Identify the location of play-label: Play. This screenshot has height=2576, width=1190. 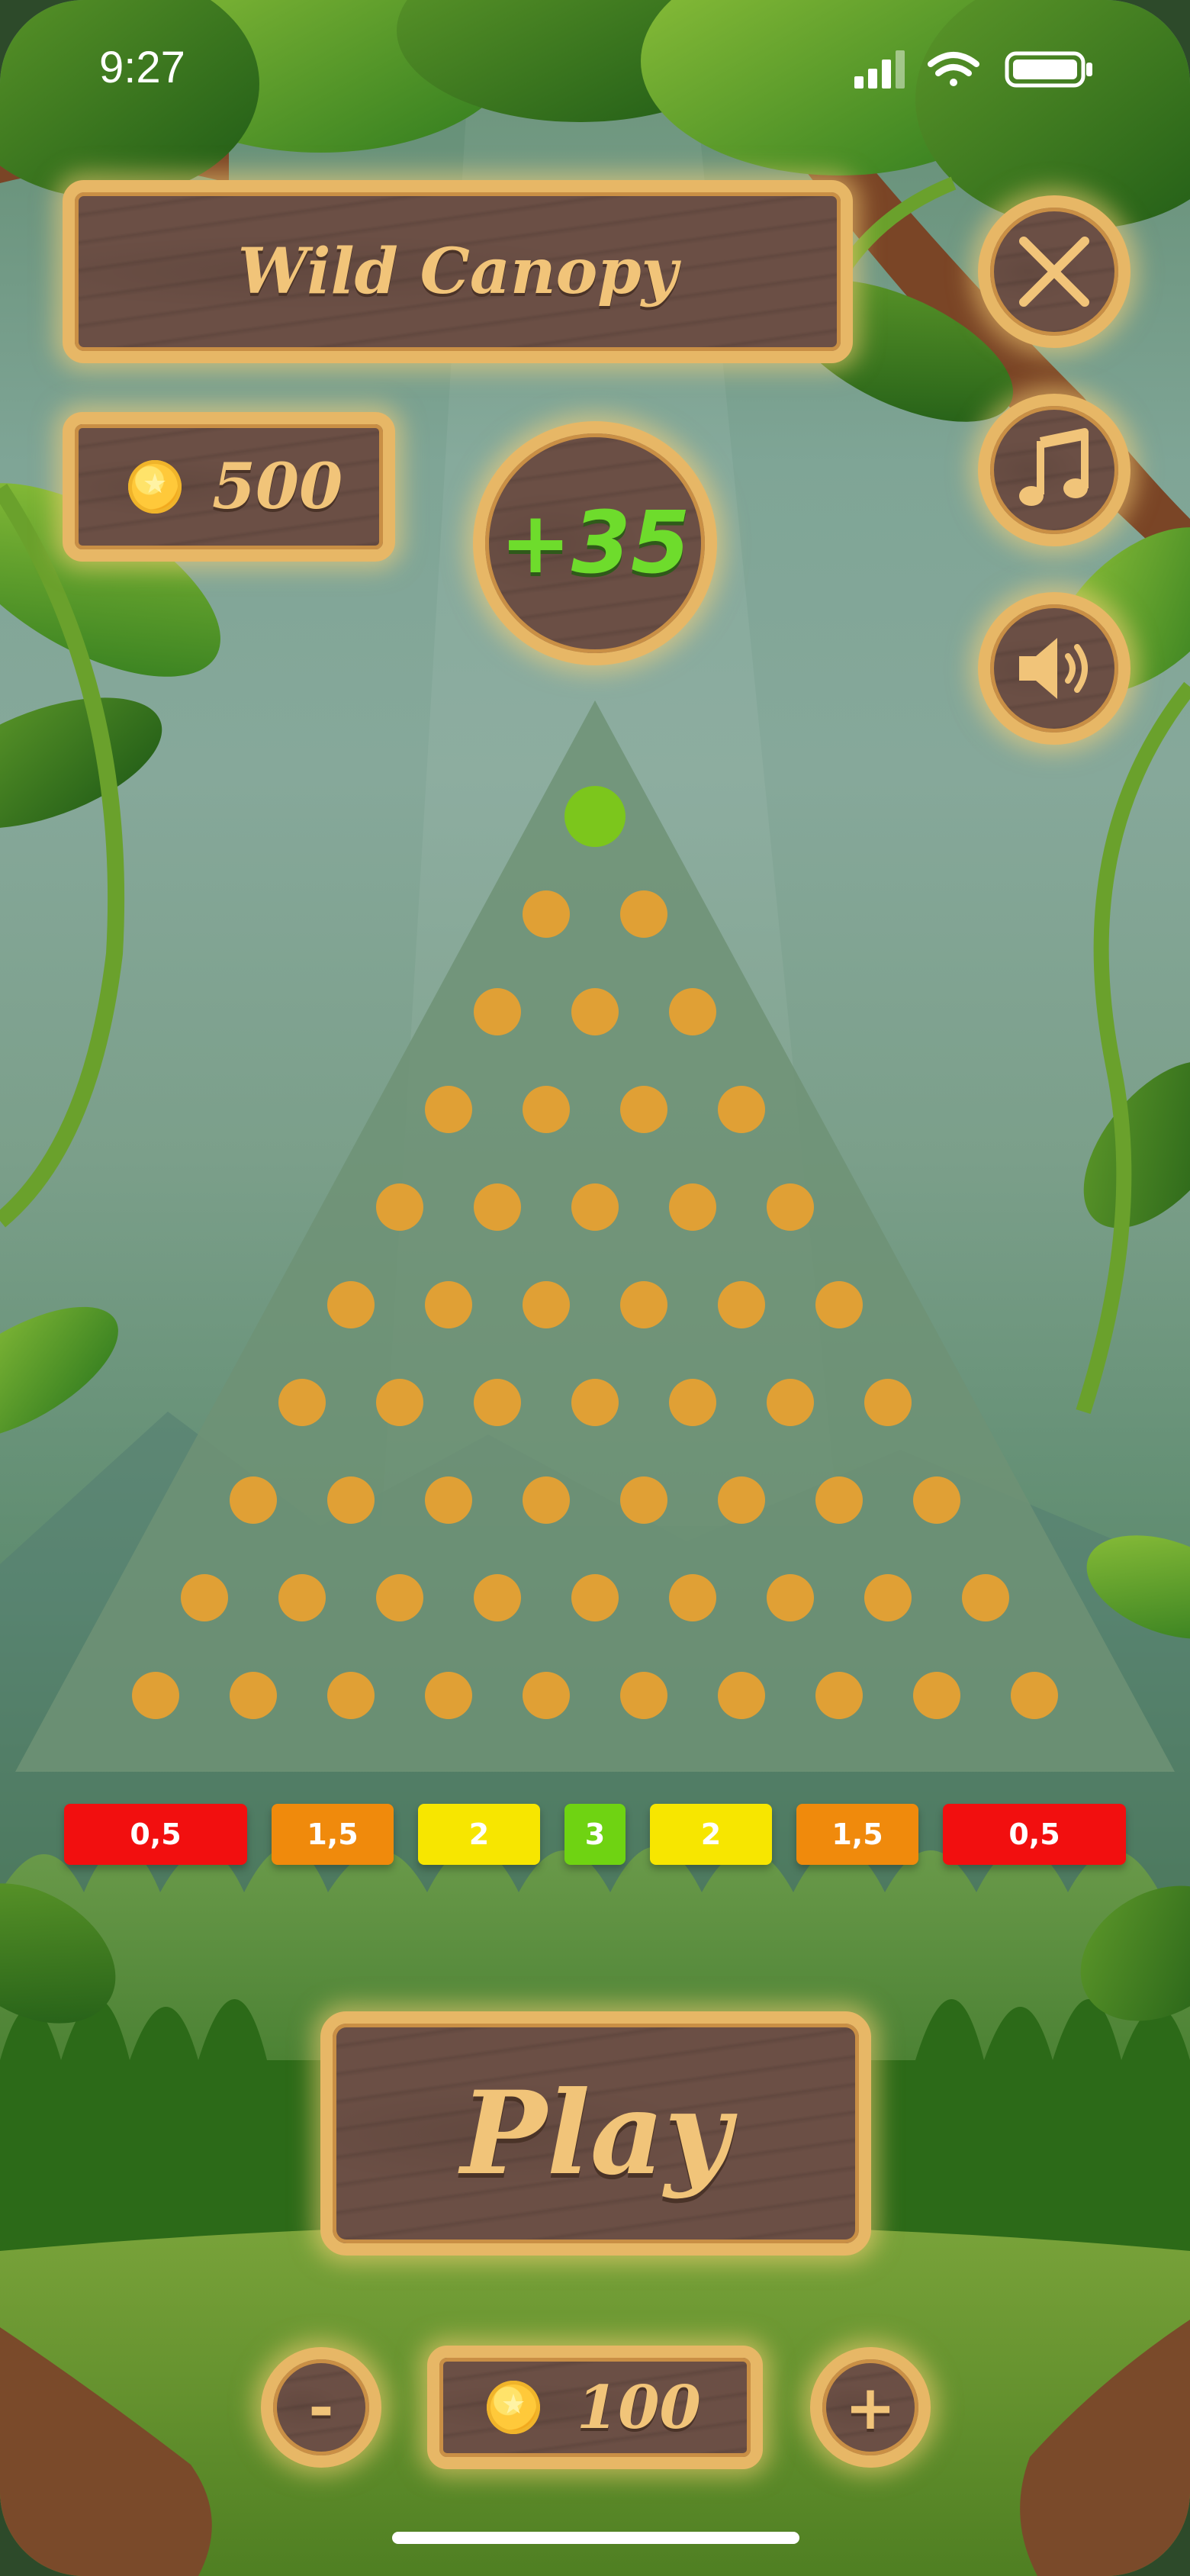
(596, 2133).